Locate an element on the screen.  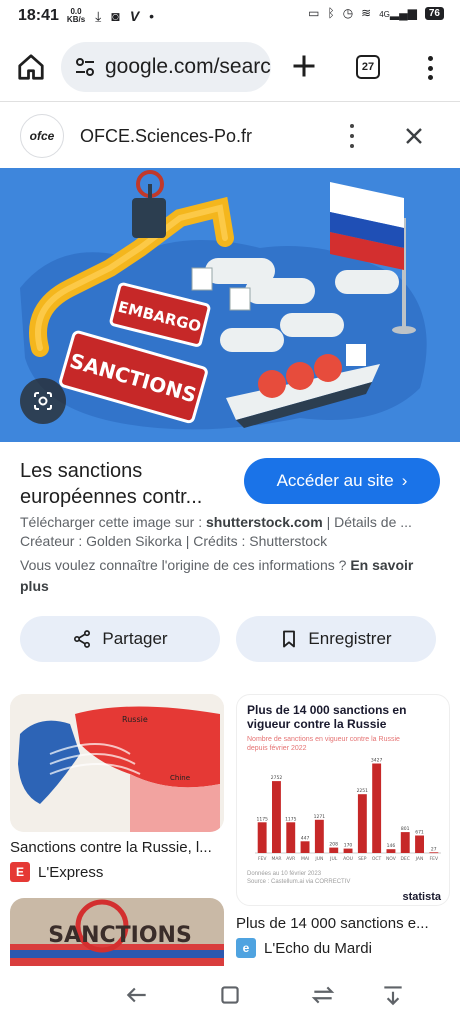
chart-tick-label: MAR is located at coordinates (276, 859).